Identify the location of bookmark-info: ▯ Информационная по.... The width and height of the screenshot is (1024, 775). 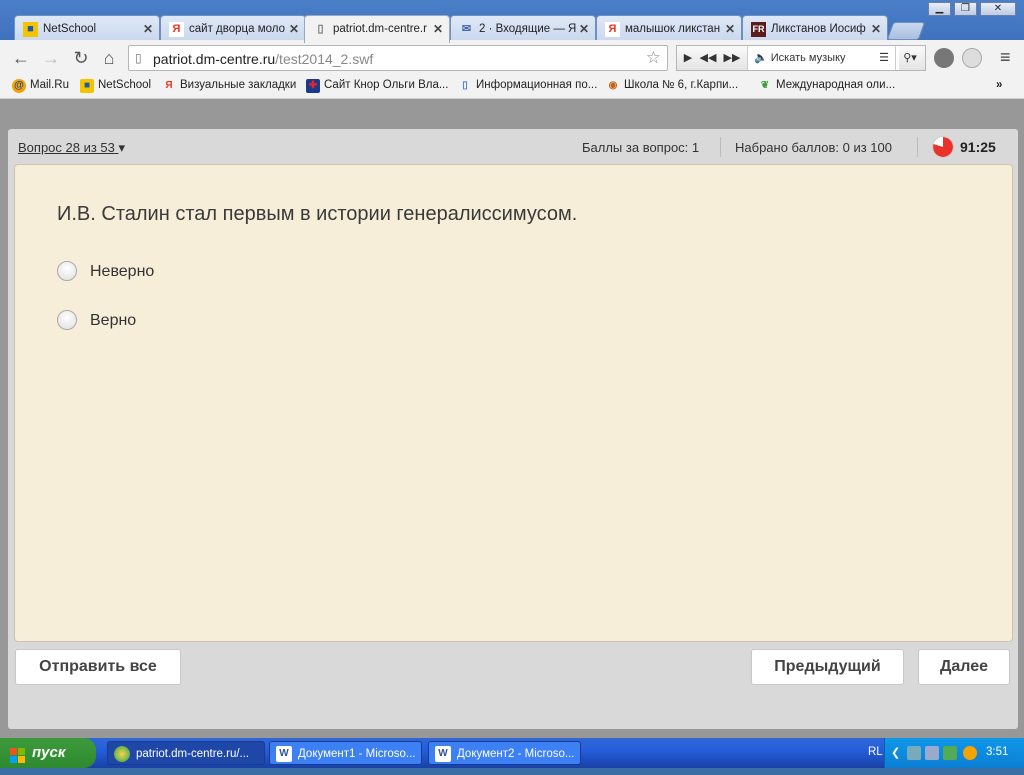
(527, 85).